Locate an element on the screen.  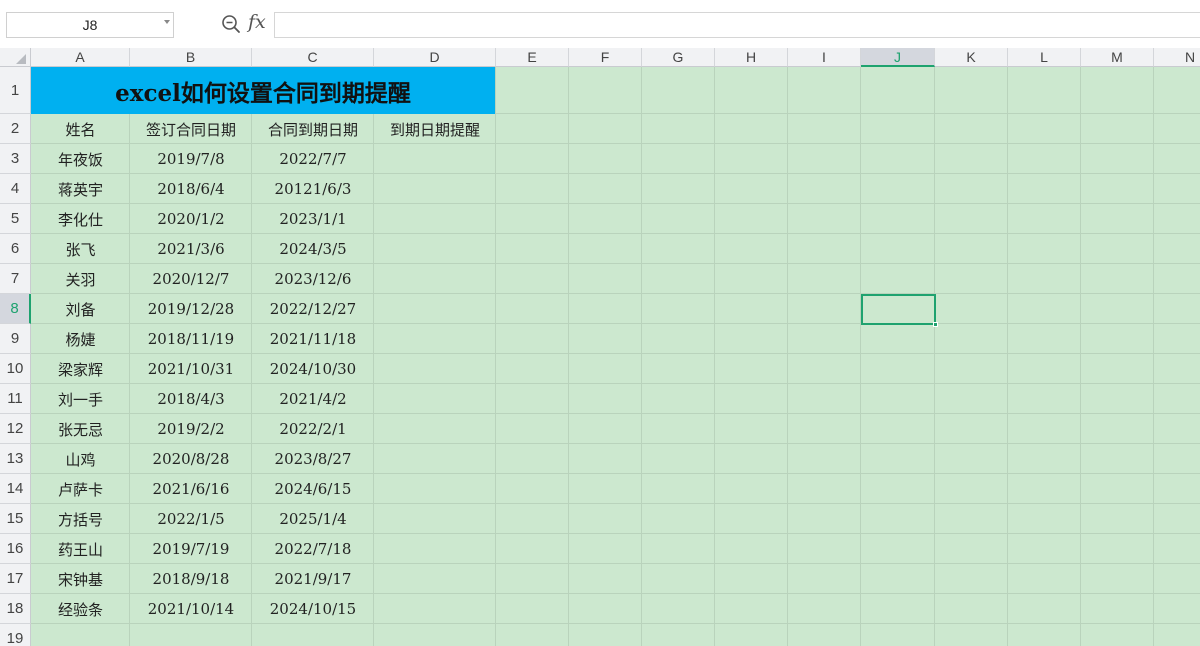
table-cell: 山鸡 is located at coordinates (80, 459).